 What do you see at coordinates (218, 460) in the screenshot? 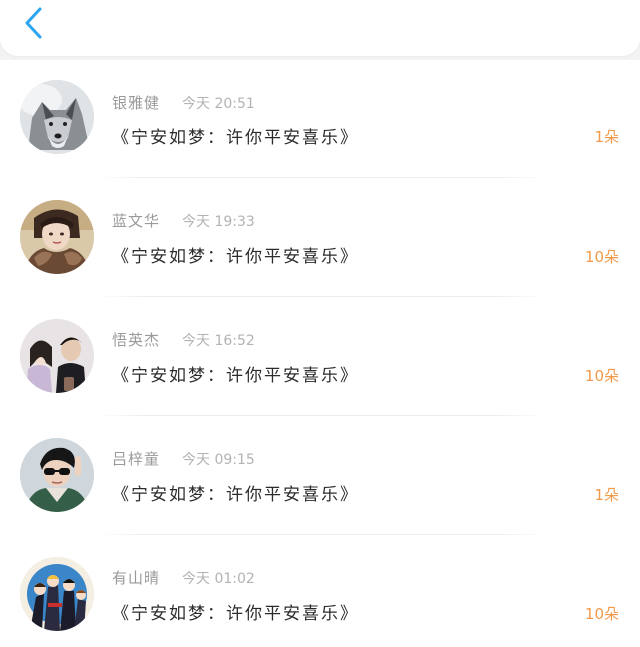
I see `send-time: 今天 09:15` at bounding box center [218, 460].